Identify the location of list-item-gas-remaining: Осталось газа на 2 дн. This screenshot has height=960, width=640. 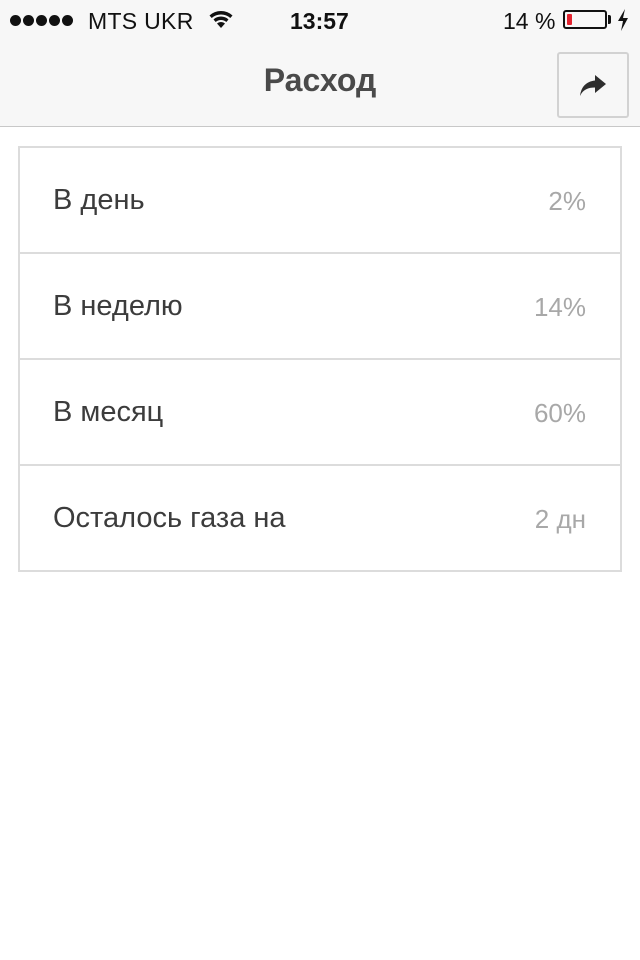
(320, 518).